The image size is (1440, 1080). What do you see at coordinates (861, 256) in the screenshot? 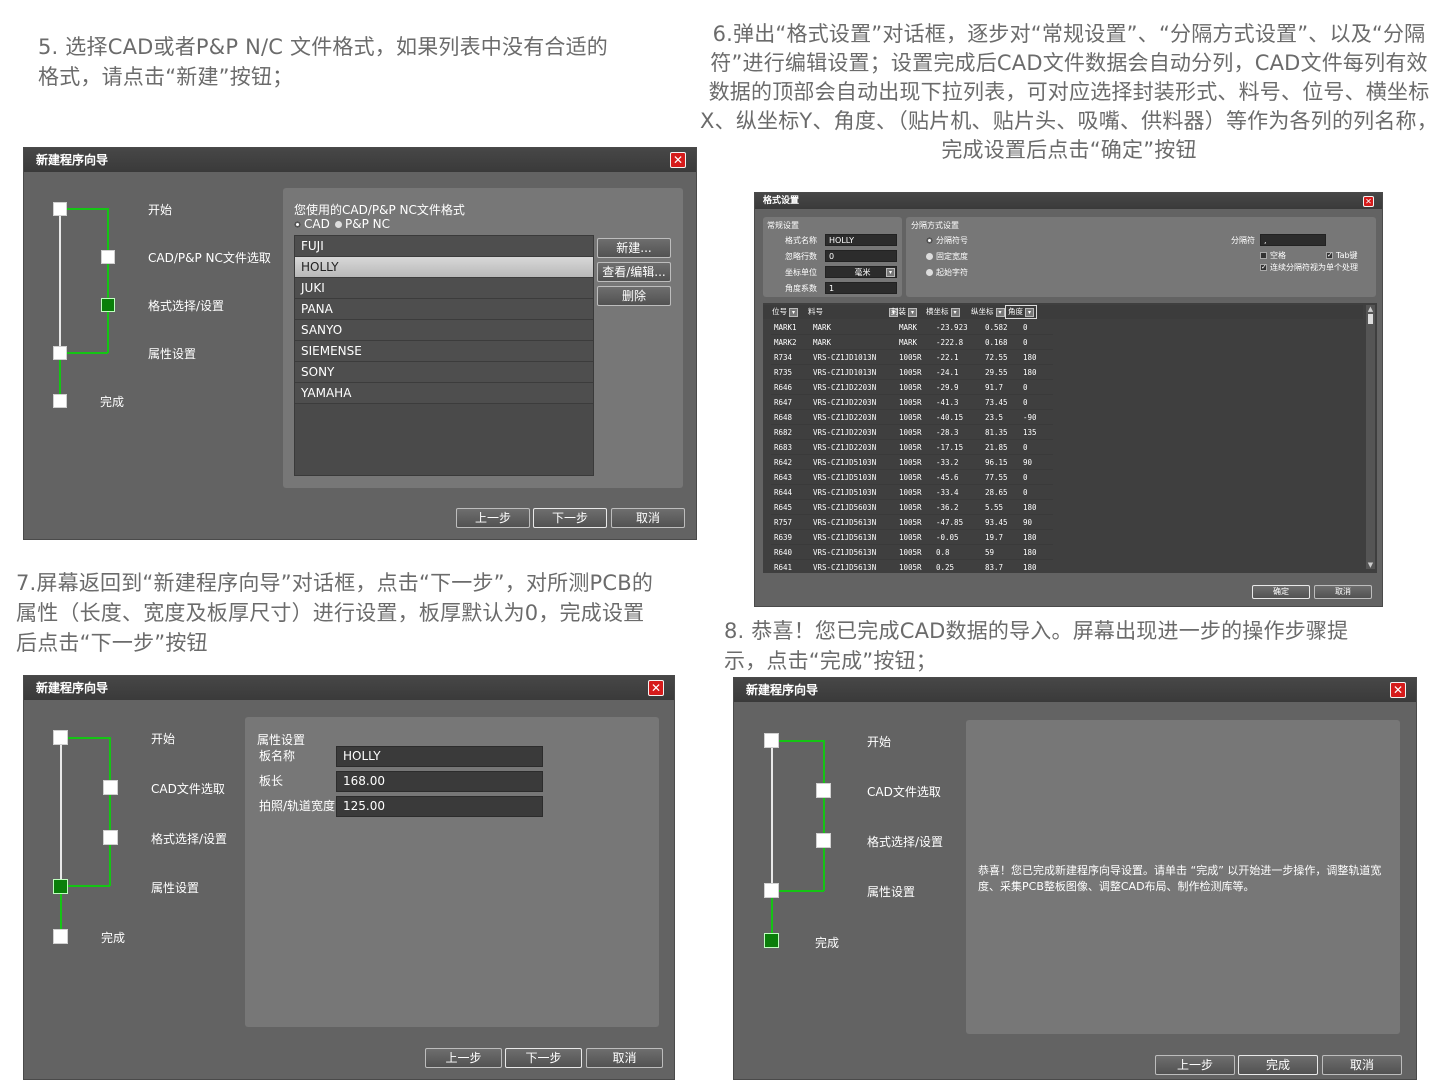
I see `skip-rows-field: 0` at bounding box center [861, 256].